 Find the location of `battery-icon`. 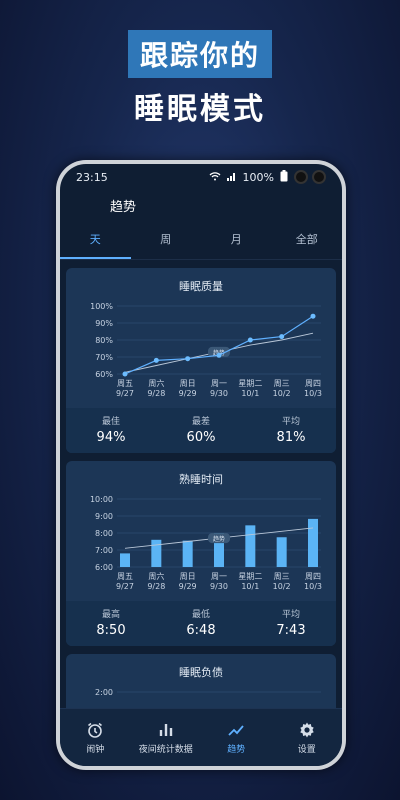

battery-icon is located at coordinates (284, 177).